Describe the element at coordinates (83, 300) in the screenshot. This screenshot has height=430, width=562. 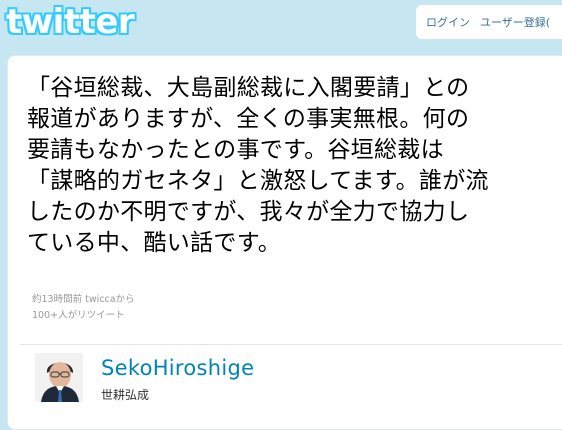
I see `tweet-timestamp: 約13時間前 twiccaから` at that location.